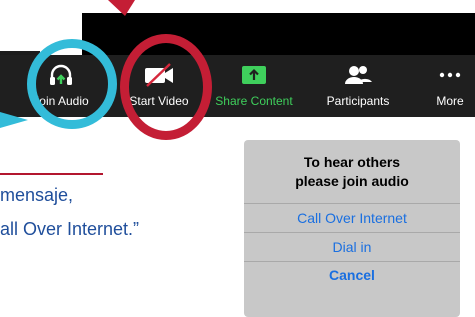  What do you see at coordinates (61, 101) in the screenshot?
I see `join-audio-label: Join Audio` at bounding box center [61, 101].